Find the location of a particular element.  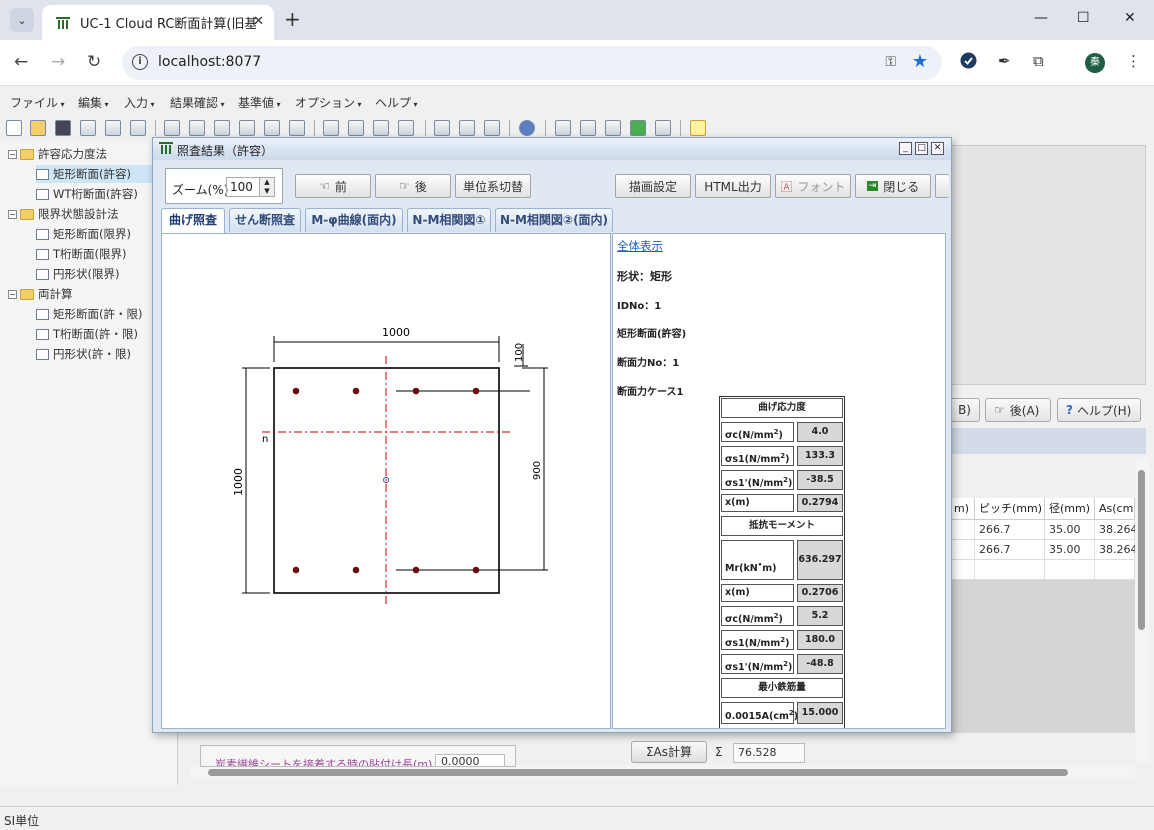

check-icon is located at coordinates (247, 128).